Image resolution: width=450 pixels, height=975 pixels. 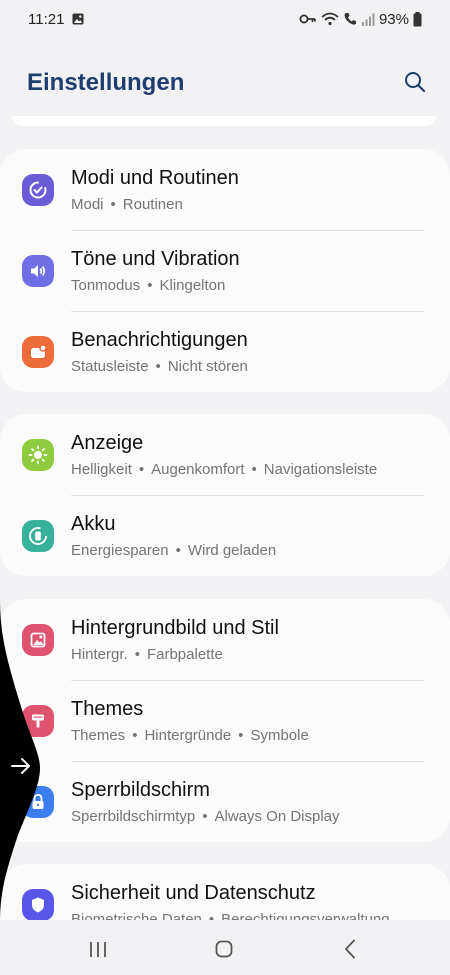 I want to click on sound-icon, so click(x=38, y=271).